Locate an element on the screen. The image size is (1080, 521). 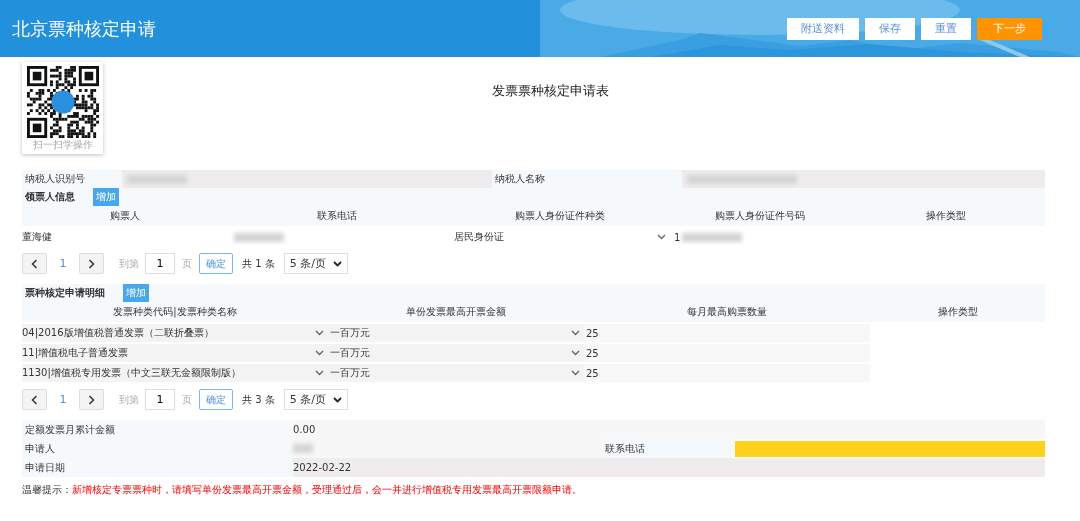
field-label: 纳税人识别号 is located at coordinates (72, 179).